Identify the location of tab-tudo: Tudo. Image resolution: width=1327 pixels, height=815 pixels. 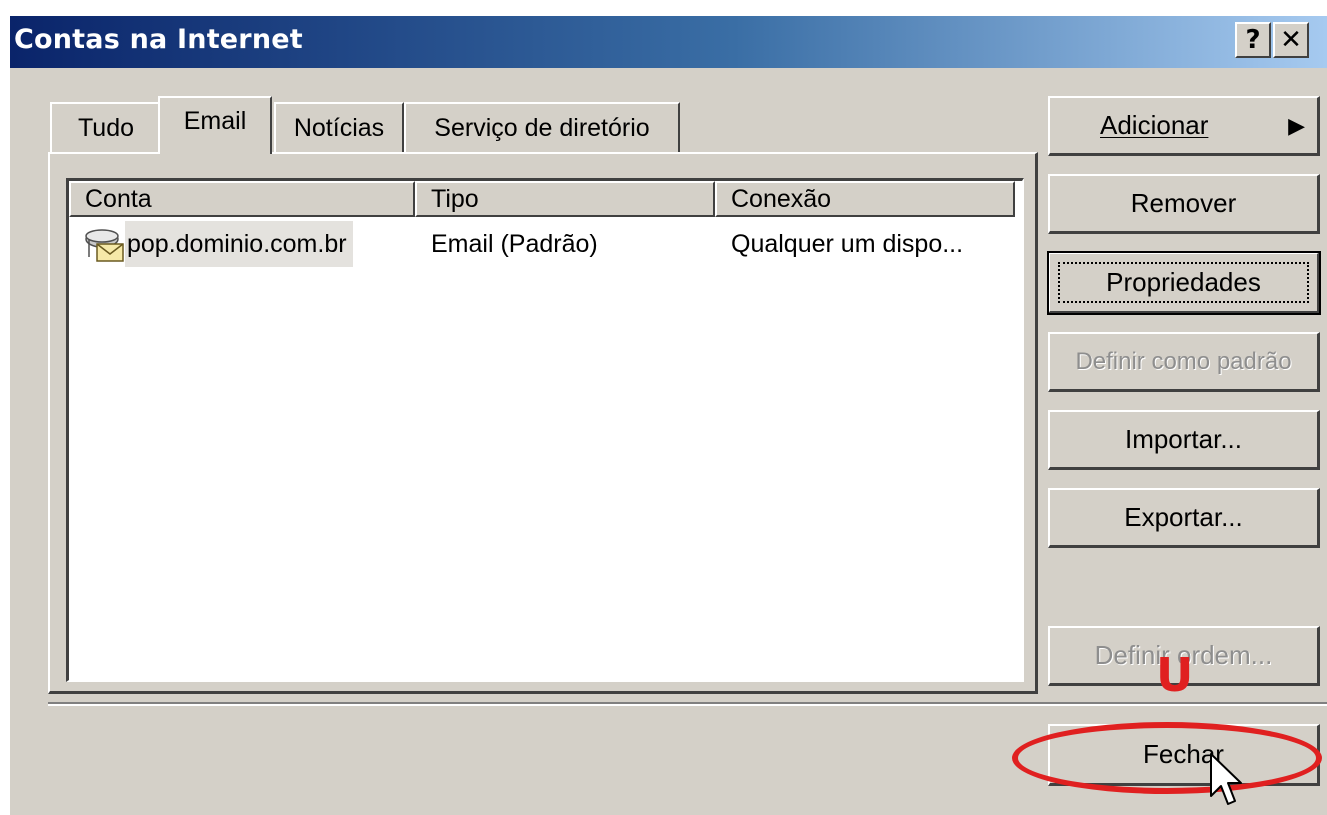
(105, 127).